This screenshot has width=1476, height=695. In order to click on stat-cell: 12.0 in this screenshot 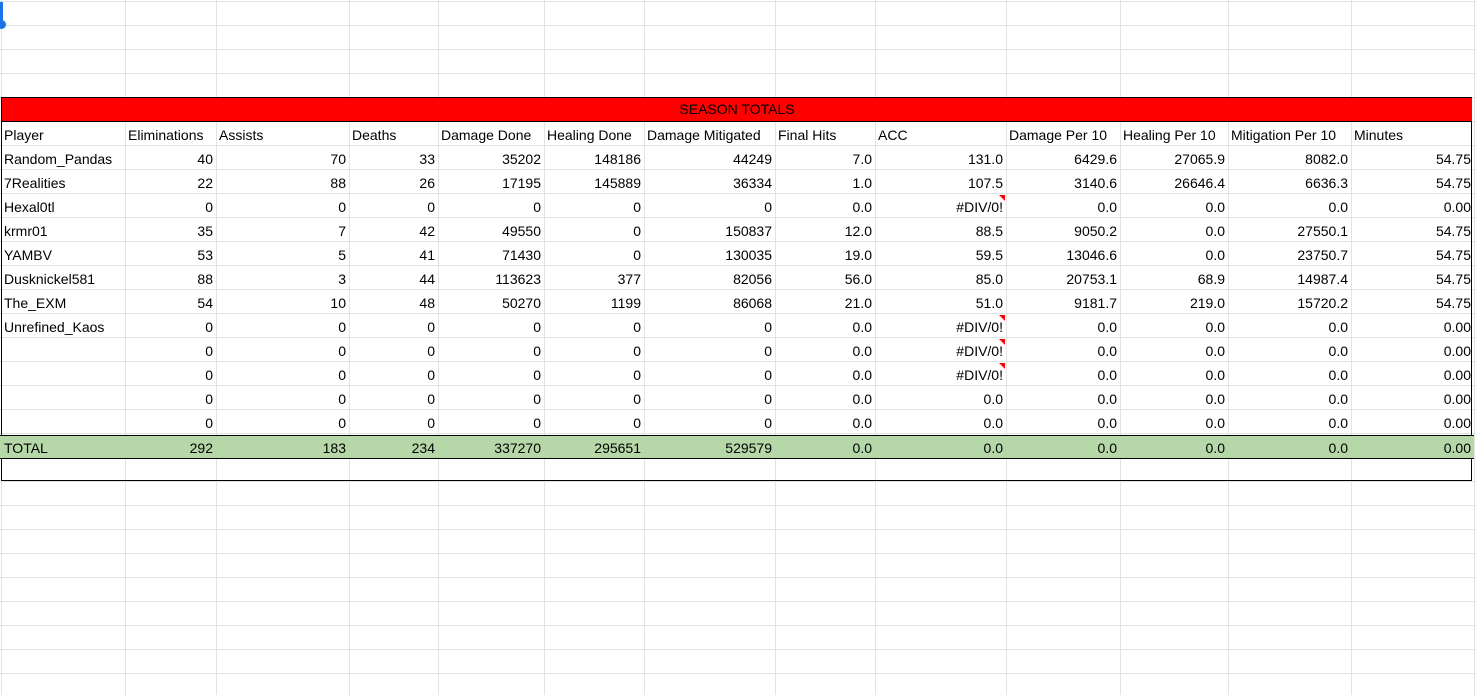, I will do `click(825, 231)`.